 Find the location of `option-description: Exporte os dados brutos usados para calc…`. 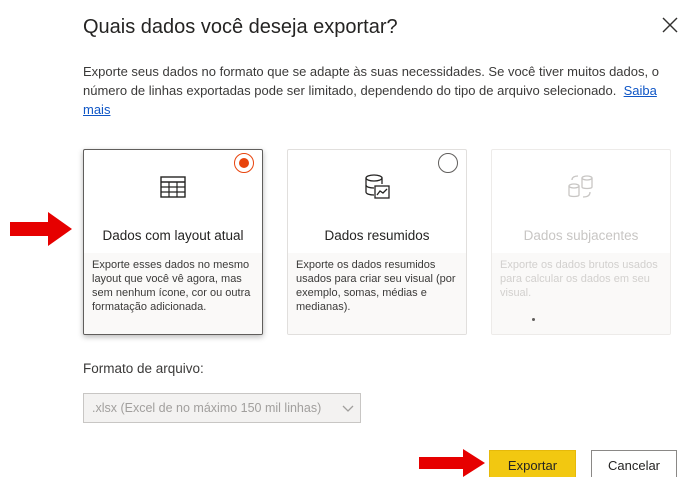

option-description: Exporte os dados brutos usados para calc… is located at coordinates (581, 293).